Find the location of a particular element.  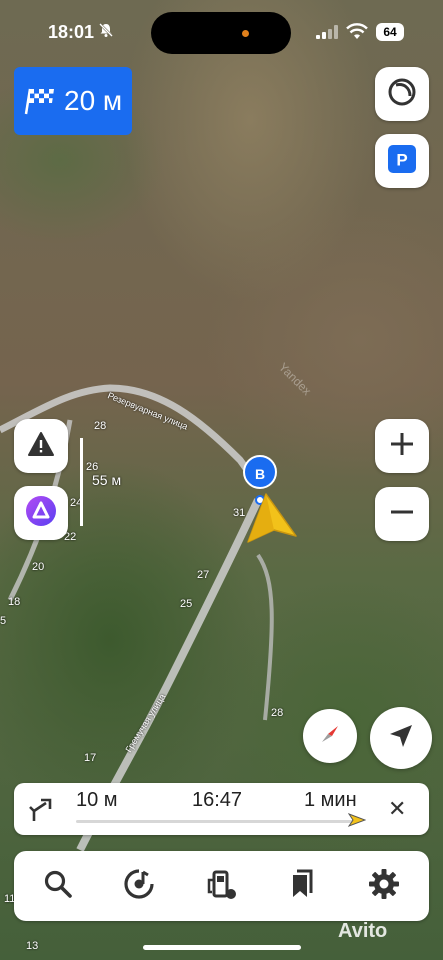

location-arrow-icon is located at coordinates (401, 738).